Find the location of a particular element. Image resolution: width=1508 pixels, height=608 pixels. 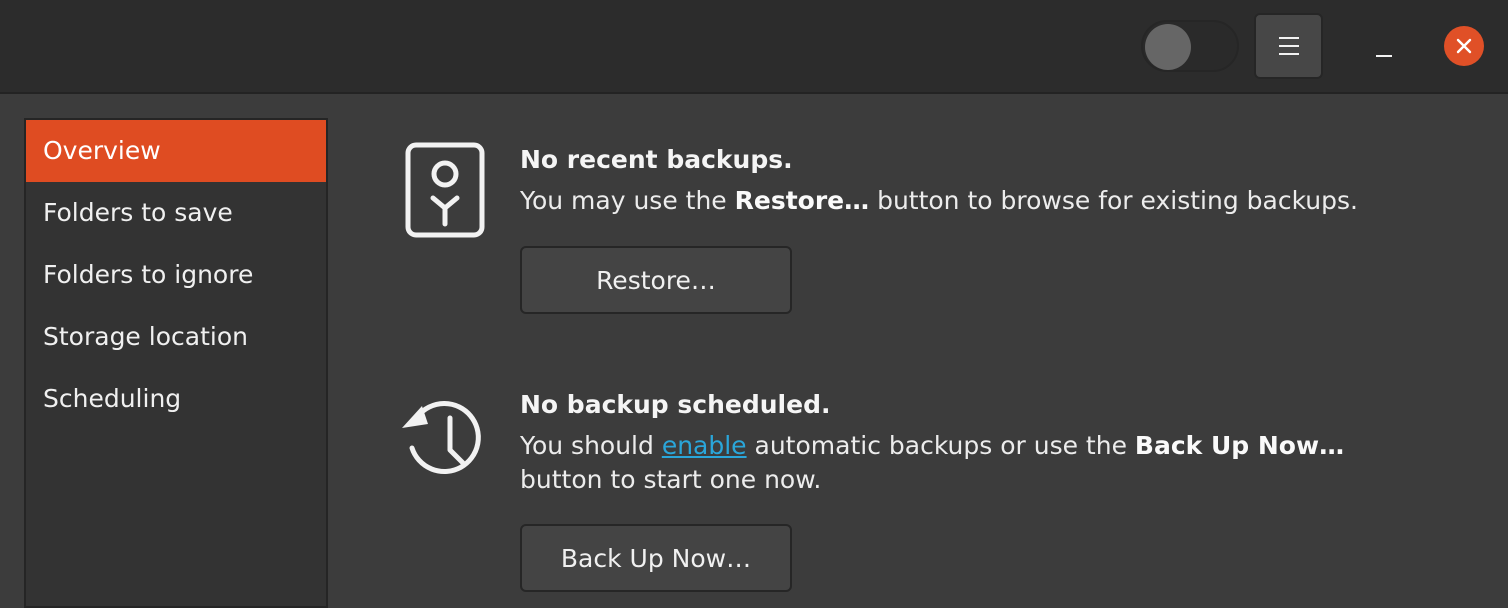

close-icon is located at coordinates (1464, 46).